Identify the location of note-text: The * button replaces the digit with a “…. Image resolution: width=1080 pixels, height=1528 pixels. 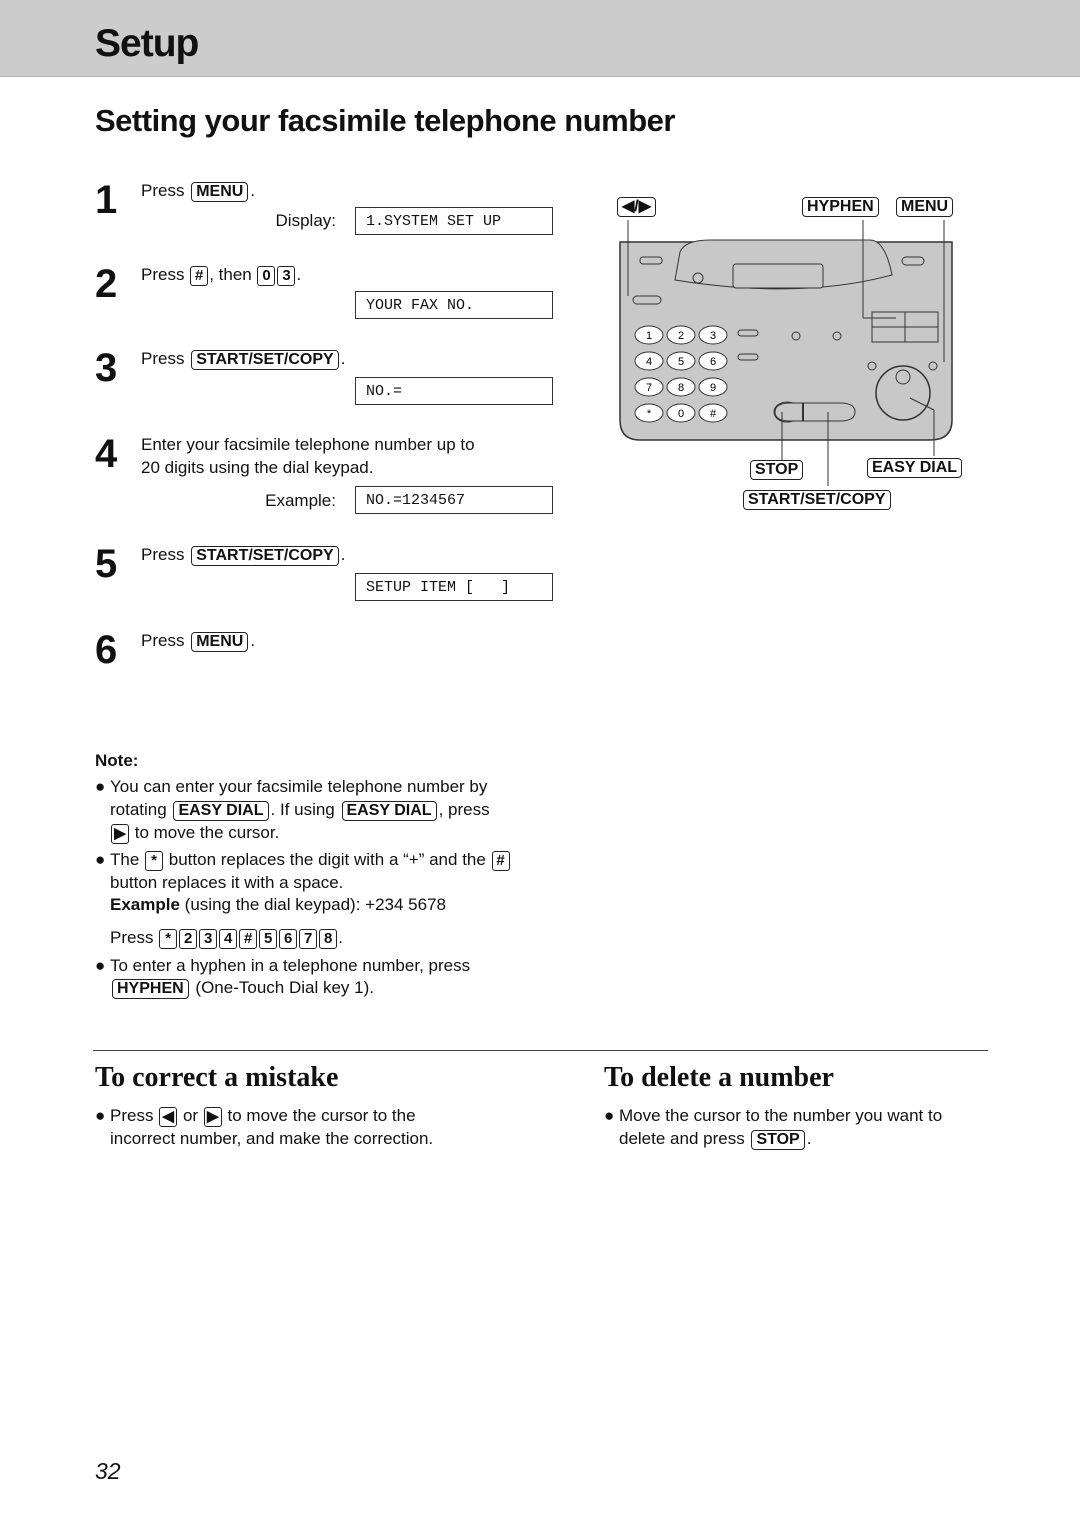
(310, 860).